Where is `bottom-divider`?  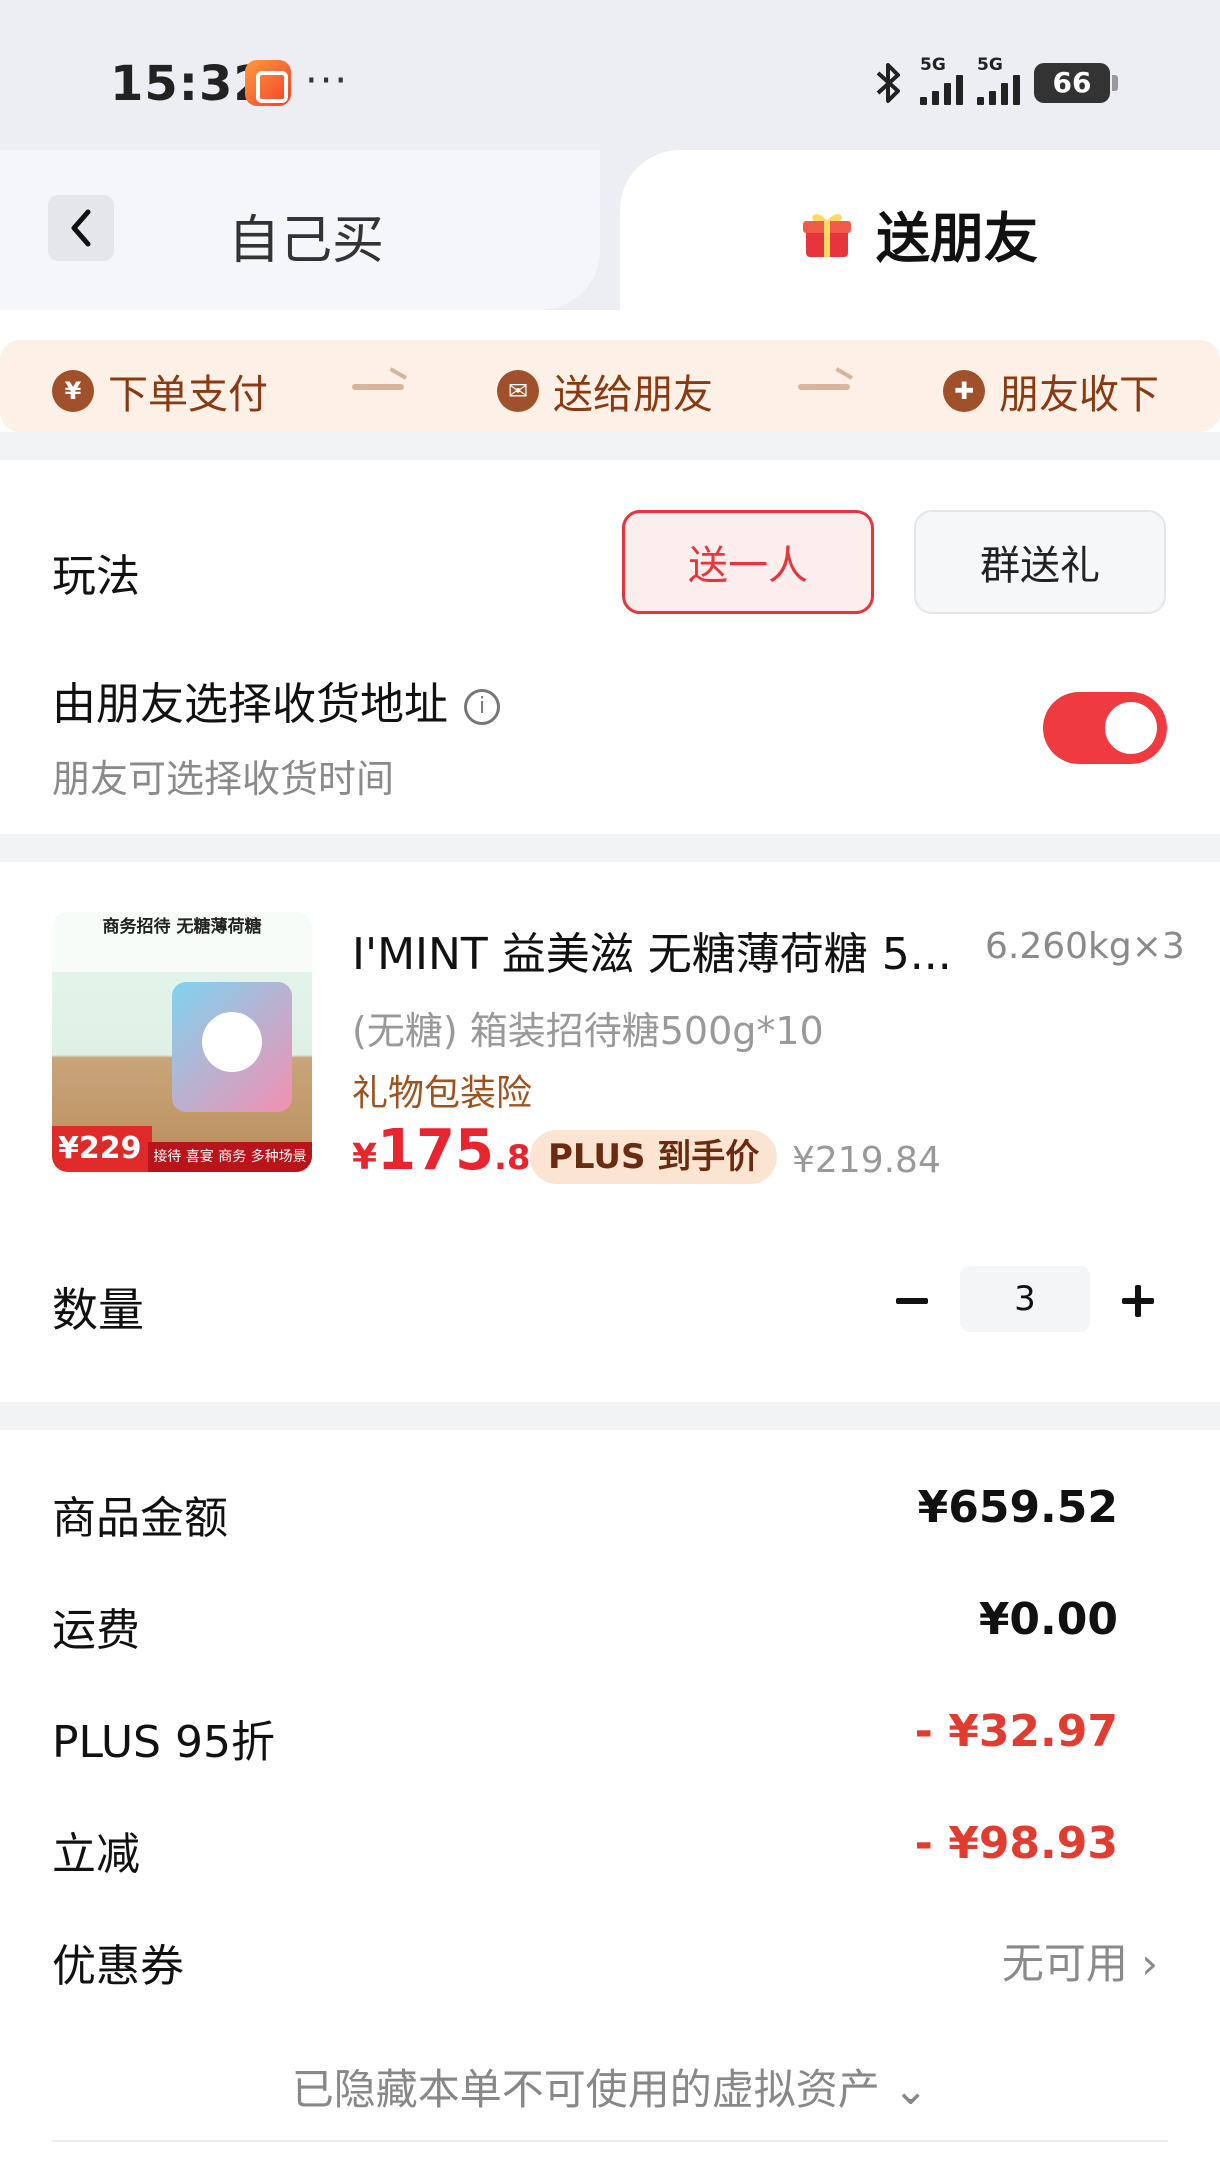 bottom-divider is located at coordinates (610, 2141).